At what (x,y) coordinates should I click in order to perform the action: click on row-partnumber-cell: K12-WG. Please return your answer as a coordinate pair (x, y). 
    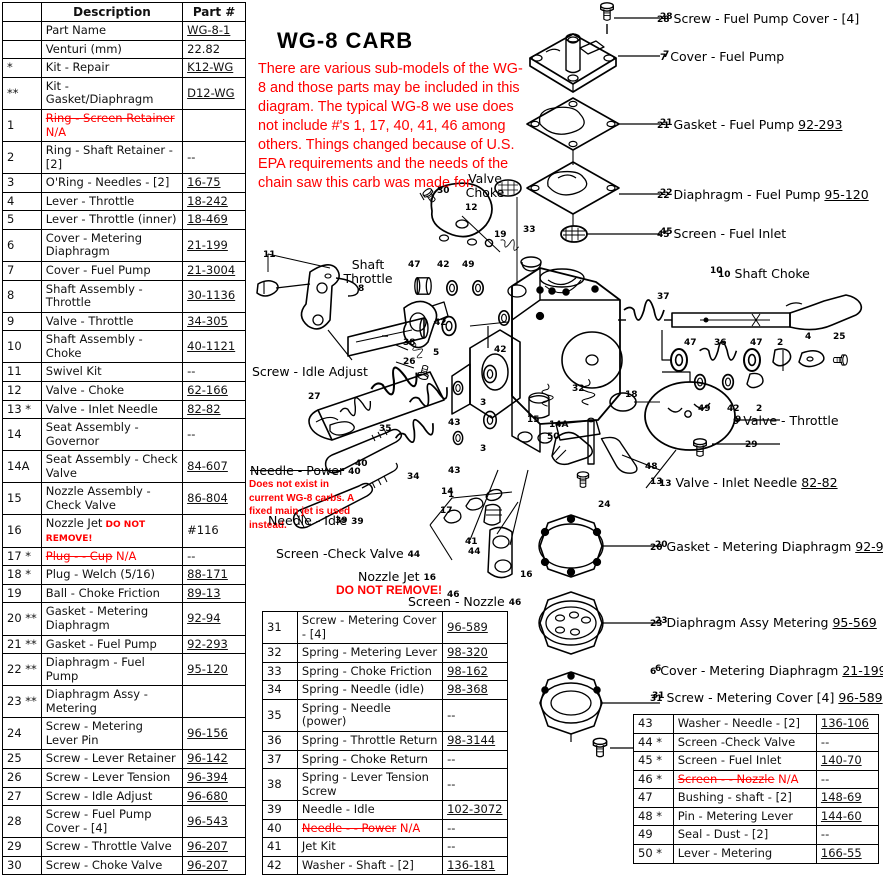
    Looking at the image, I should click on (214, 68).